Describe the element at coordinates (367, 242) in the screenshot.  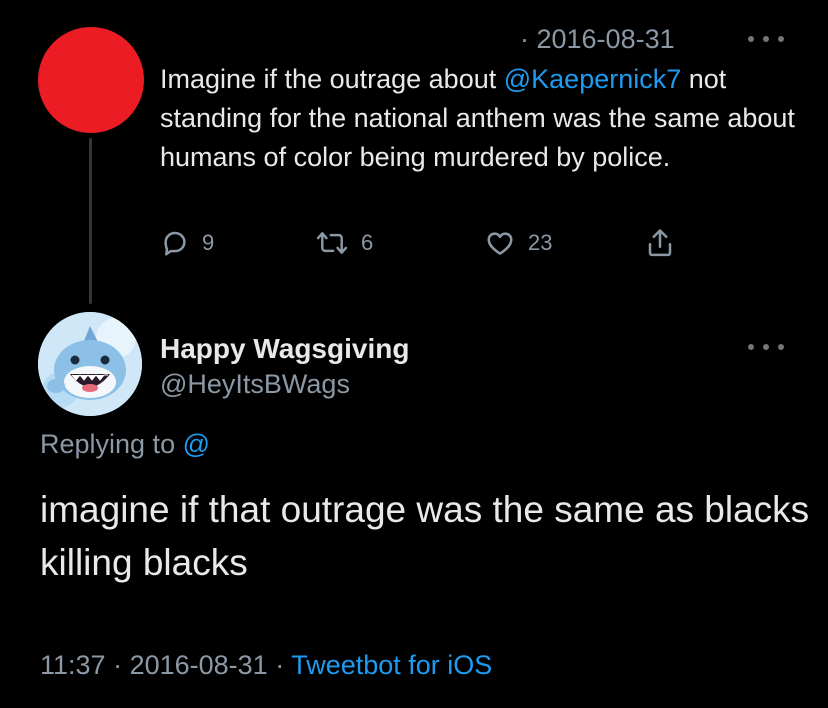
I see `retweet-count: 6` at that location.